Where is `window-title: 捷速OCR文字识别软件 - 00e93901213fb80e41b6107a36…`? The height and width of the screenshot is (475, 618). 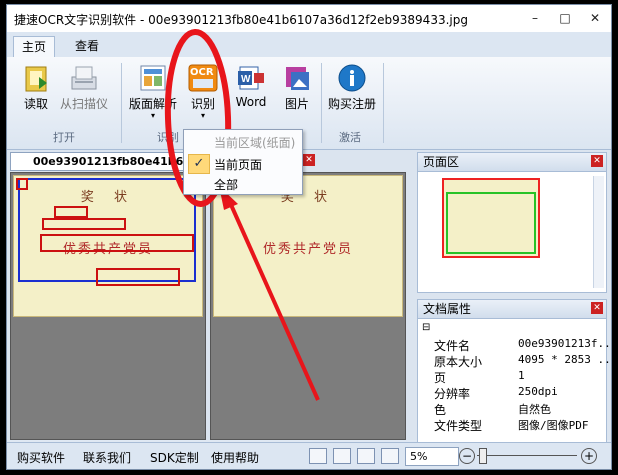
window-title: 捷速OCR文字识别软件 - 00e93901213fb80e41b6107a36… is located at coordinates (241, 20).